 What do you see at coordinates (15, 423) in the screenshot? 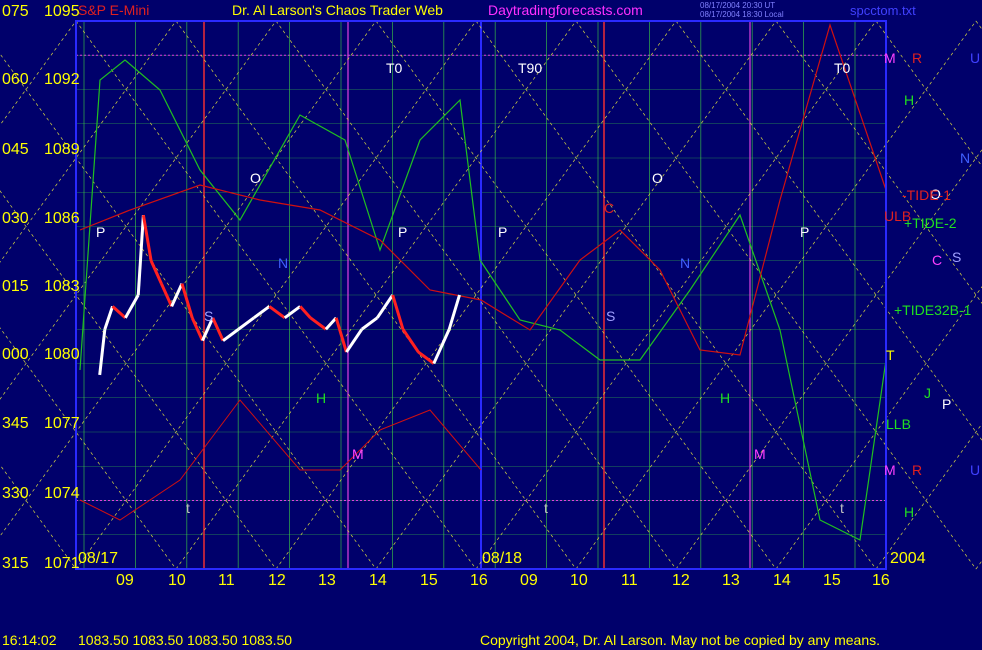
I see `y-angle-label: 345` at bounding box center [15, 423].